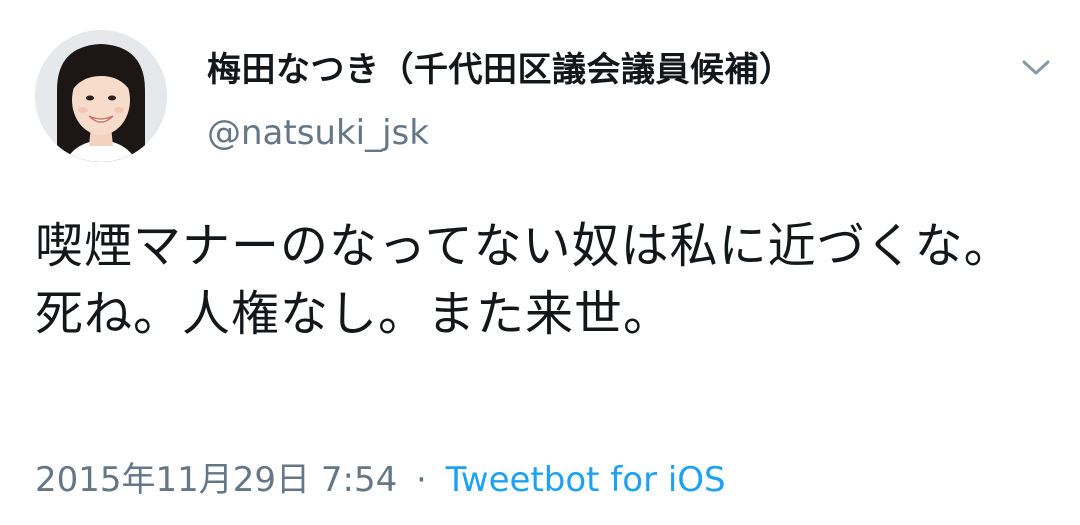 The width and height of the screenshot is (1080, 525). What do you see at coordinates (216, 480) in the screenshot?
I see `tweet-timestamp: 2015年11月29日 7:54` at bounding box center [216, 480].